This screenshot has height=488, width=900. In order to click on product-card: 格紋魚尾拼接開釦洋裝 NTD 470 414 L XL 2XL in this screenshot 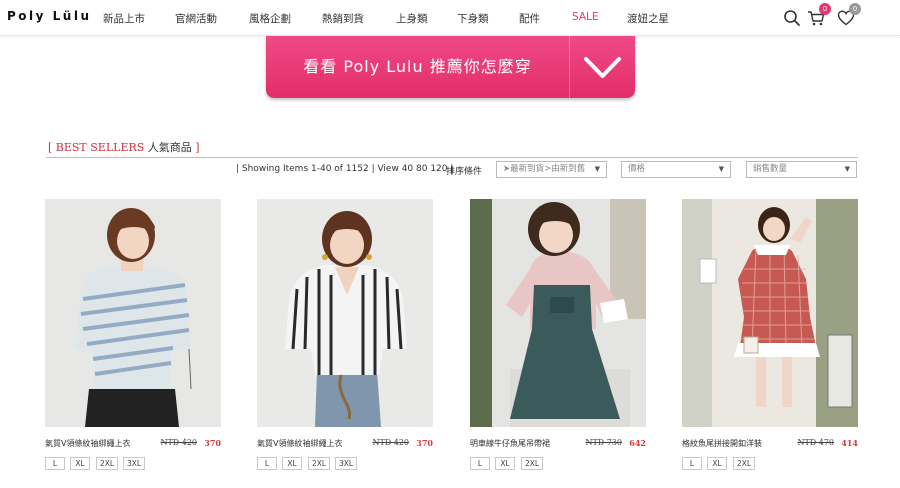, I will do `click(770, 338)`.